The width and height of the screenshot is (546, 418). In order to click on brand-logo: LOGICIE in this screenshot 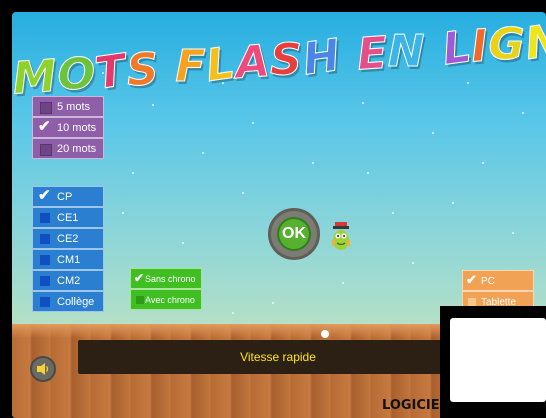, I will do `click(411, 405)`.